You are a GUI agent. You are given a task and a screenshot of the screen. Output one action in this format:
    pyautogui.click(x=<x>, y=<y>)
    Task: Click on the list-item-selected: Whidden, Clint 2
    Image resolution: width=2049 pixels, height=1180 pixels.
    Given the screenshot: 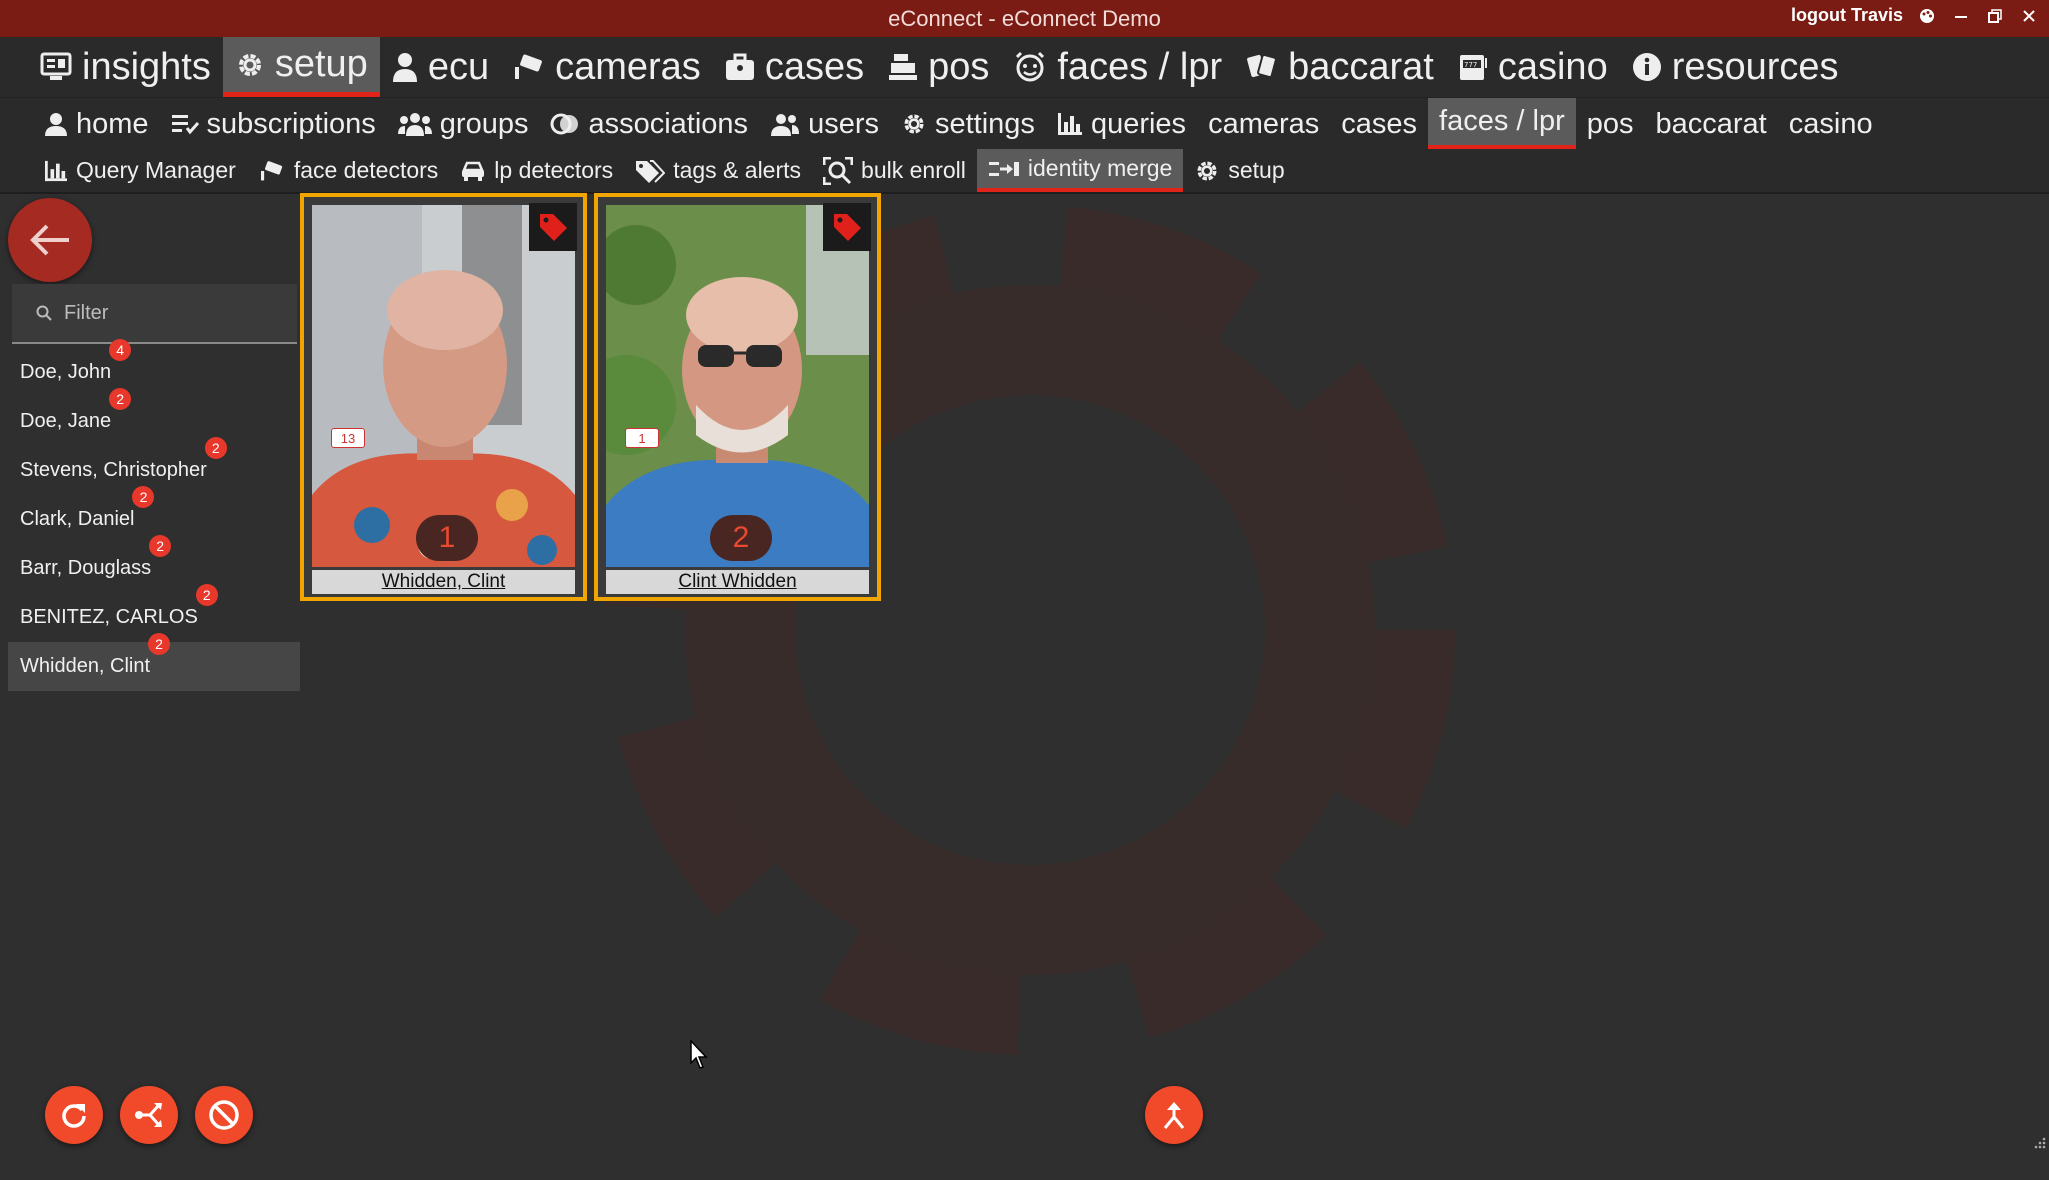 What is the action you would take?
    pyautogui.click(x=154, y=662)
    